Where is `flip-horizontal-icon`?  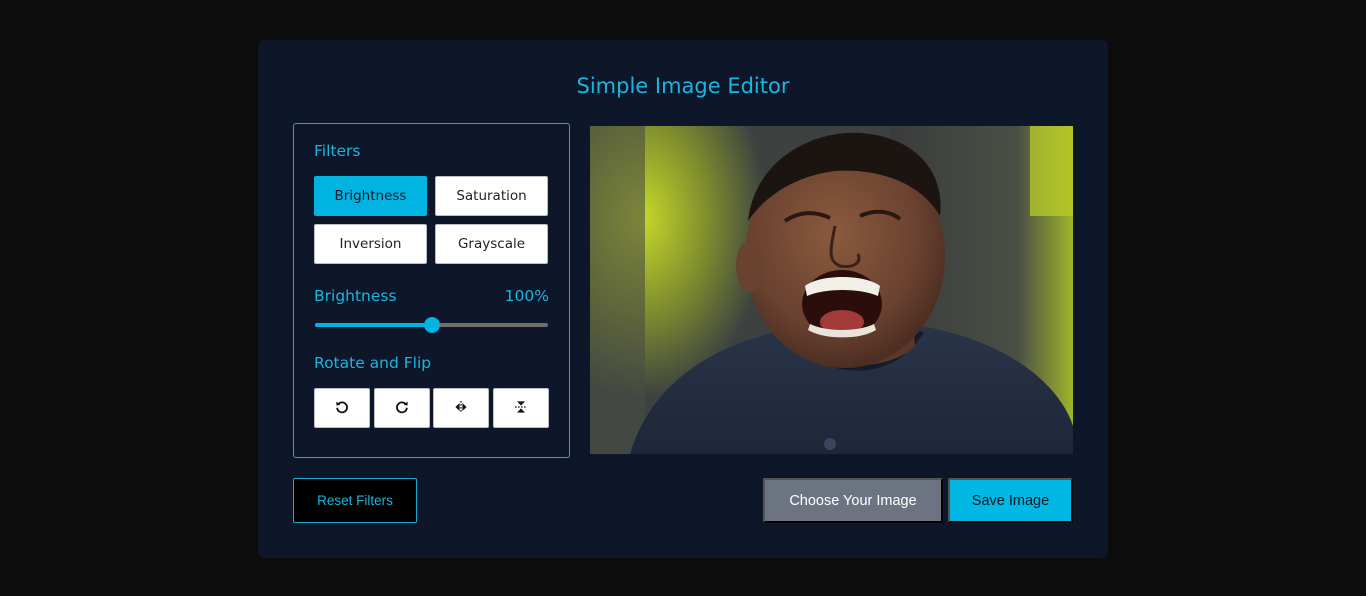
flip-horizontal-icon is located at coordinates (461, 408).